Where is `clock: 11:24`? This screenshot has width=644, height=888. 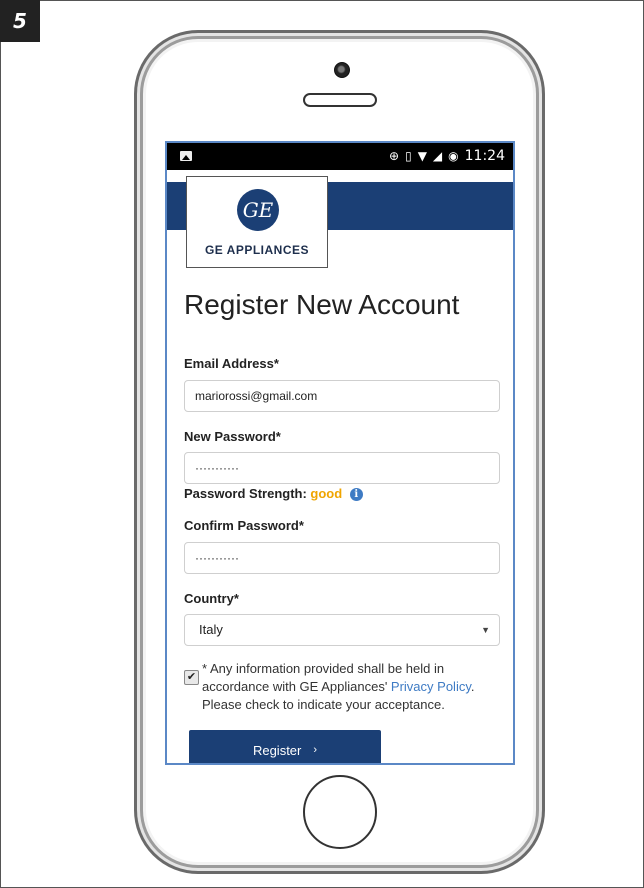 clock: 11:24 is located at coordinates (484, 156).